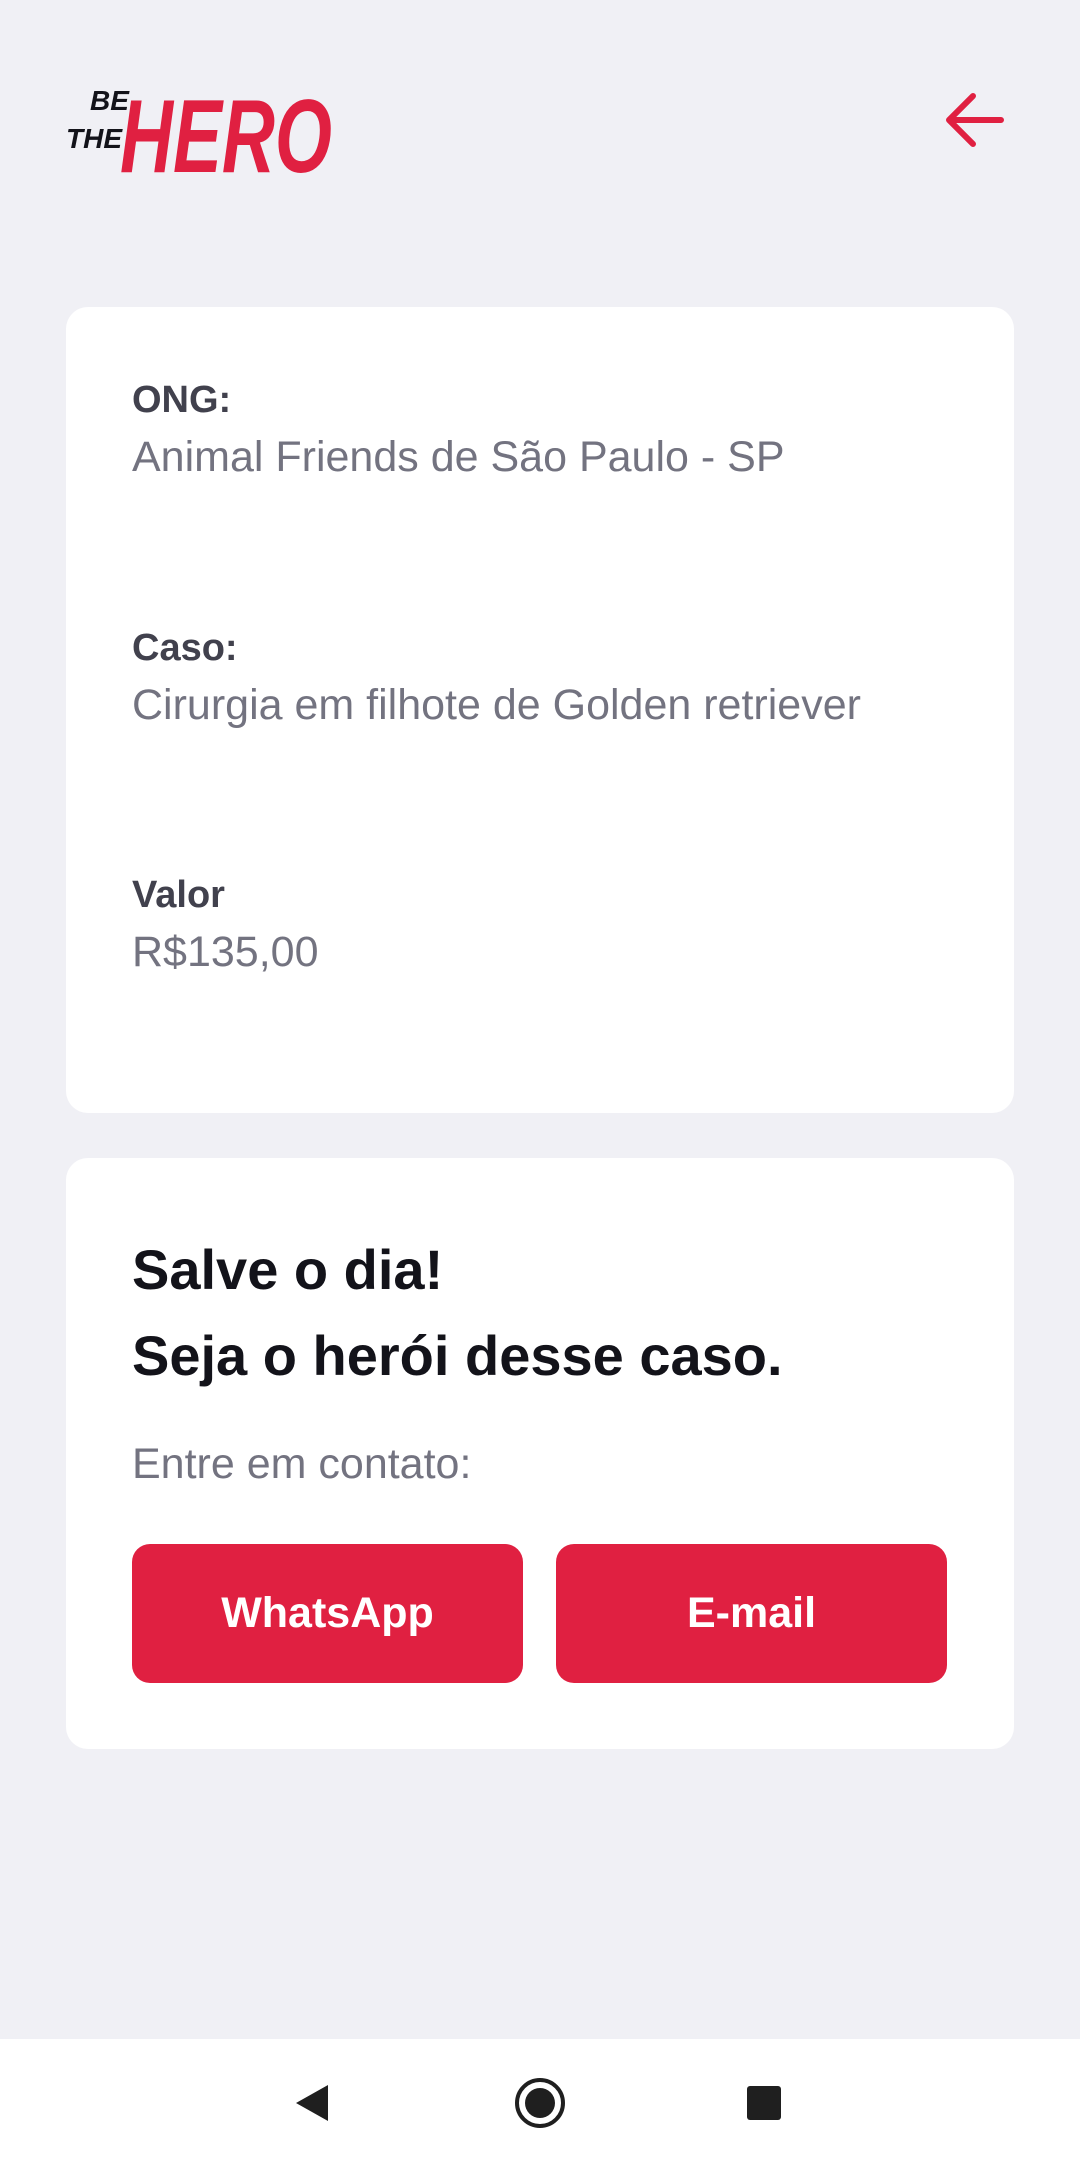 This screenshot has width=1080, height=2167. What do you see at coordinates (302, 1464) in the screenshot?
I see `contact-description: Entre em contato:` at bounding box center [302, 1464].